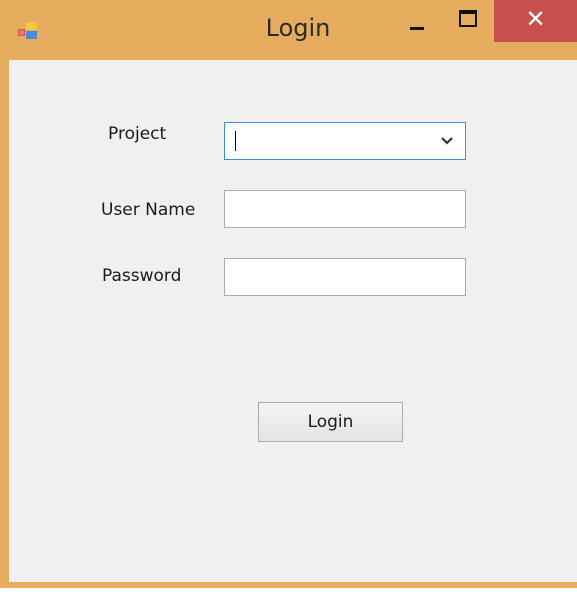 This screenshot has height=594, width=577. What do you see at coordinates (345, 209) in the screenshot?
I see `username-input` at bounding box center [345, 209].